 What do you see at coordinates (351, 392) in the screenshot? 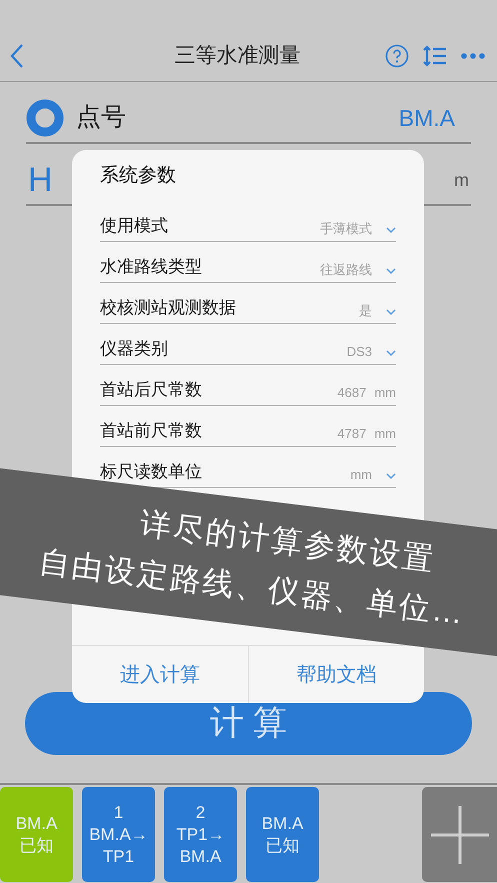
I see `setting-value: 4687` at bounding box center [351, 392].